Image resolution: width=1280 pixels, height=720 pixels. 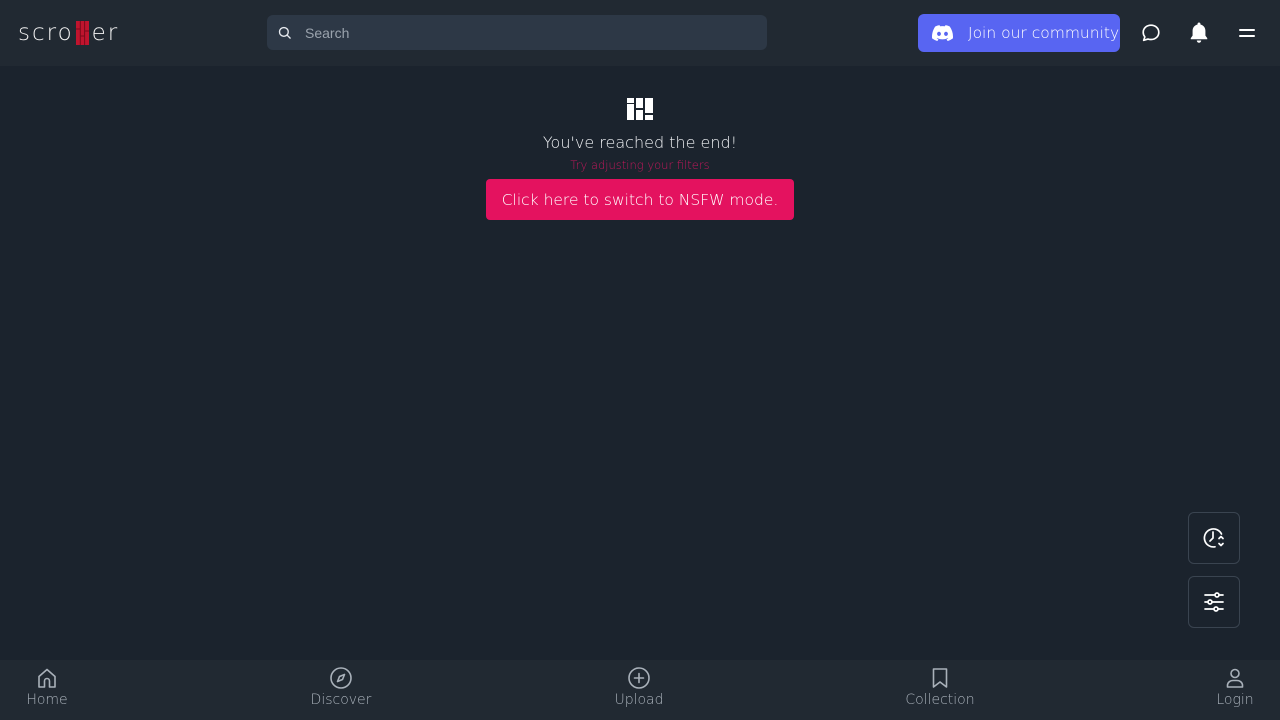 I want to click on search-icon, so click(x=284, y=32).